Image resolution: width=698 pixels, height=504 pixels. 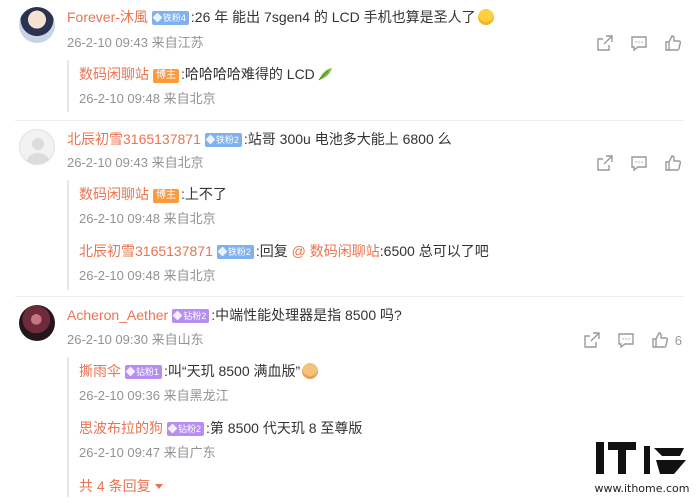 What do you see at coordinates (174, 18) in the screenshot?
I see `badge-label: 铁粉4` at bounding box center [174, 18].